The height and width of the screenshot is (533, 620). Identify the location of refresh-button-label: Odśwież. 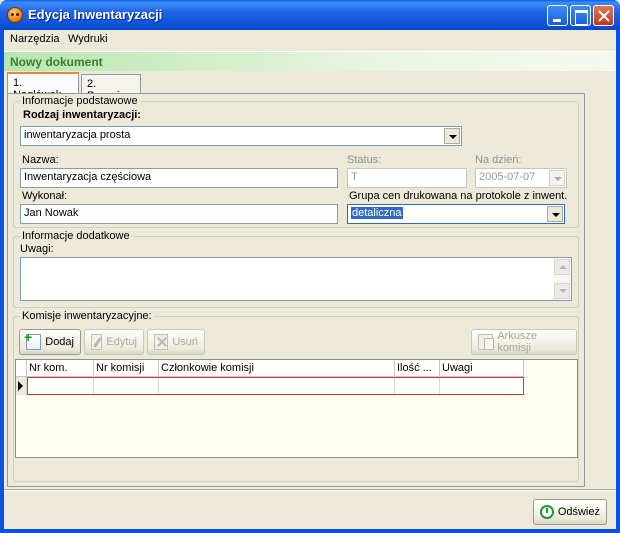
(578, 512).